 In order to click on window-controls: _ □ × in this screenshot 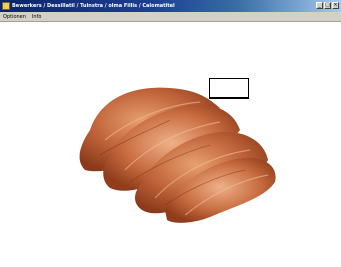, I will do `click(327, 5)`.